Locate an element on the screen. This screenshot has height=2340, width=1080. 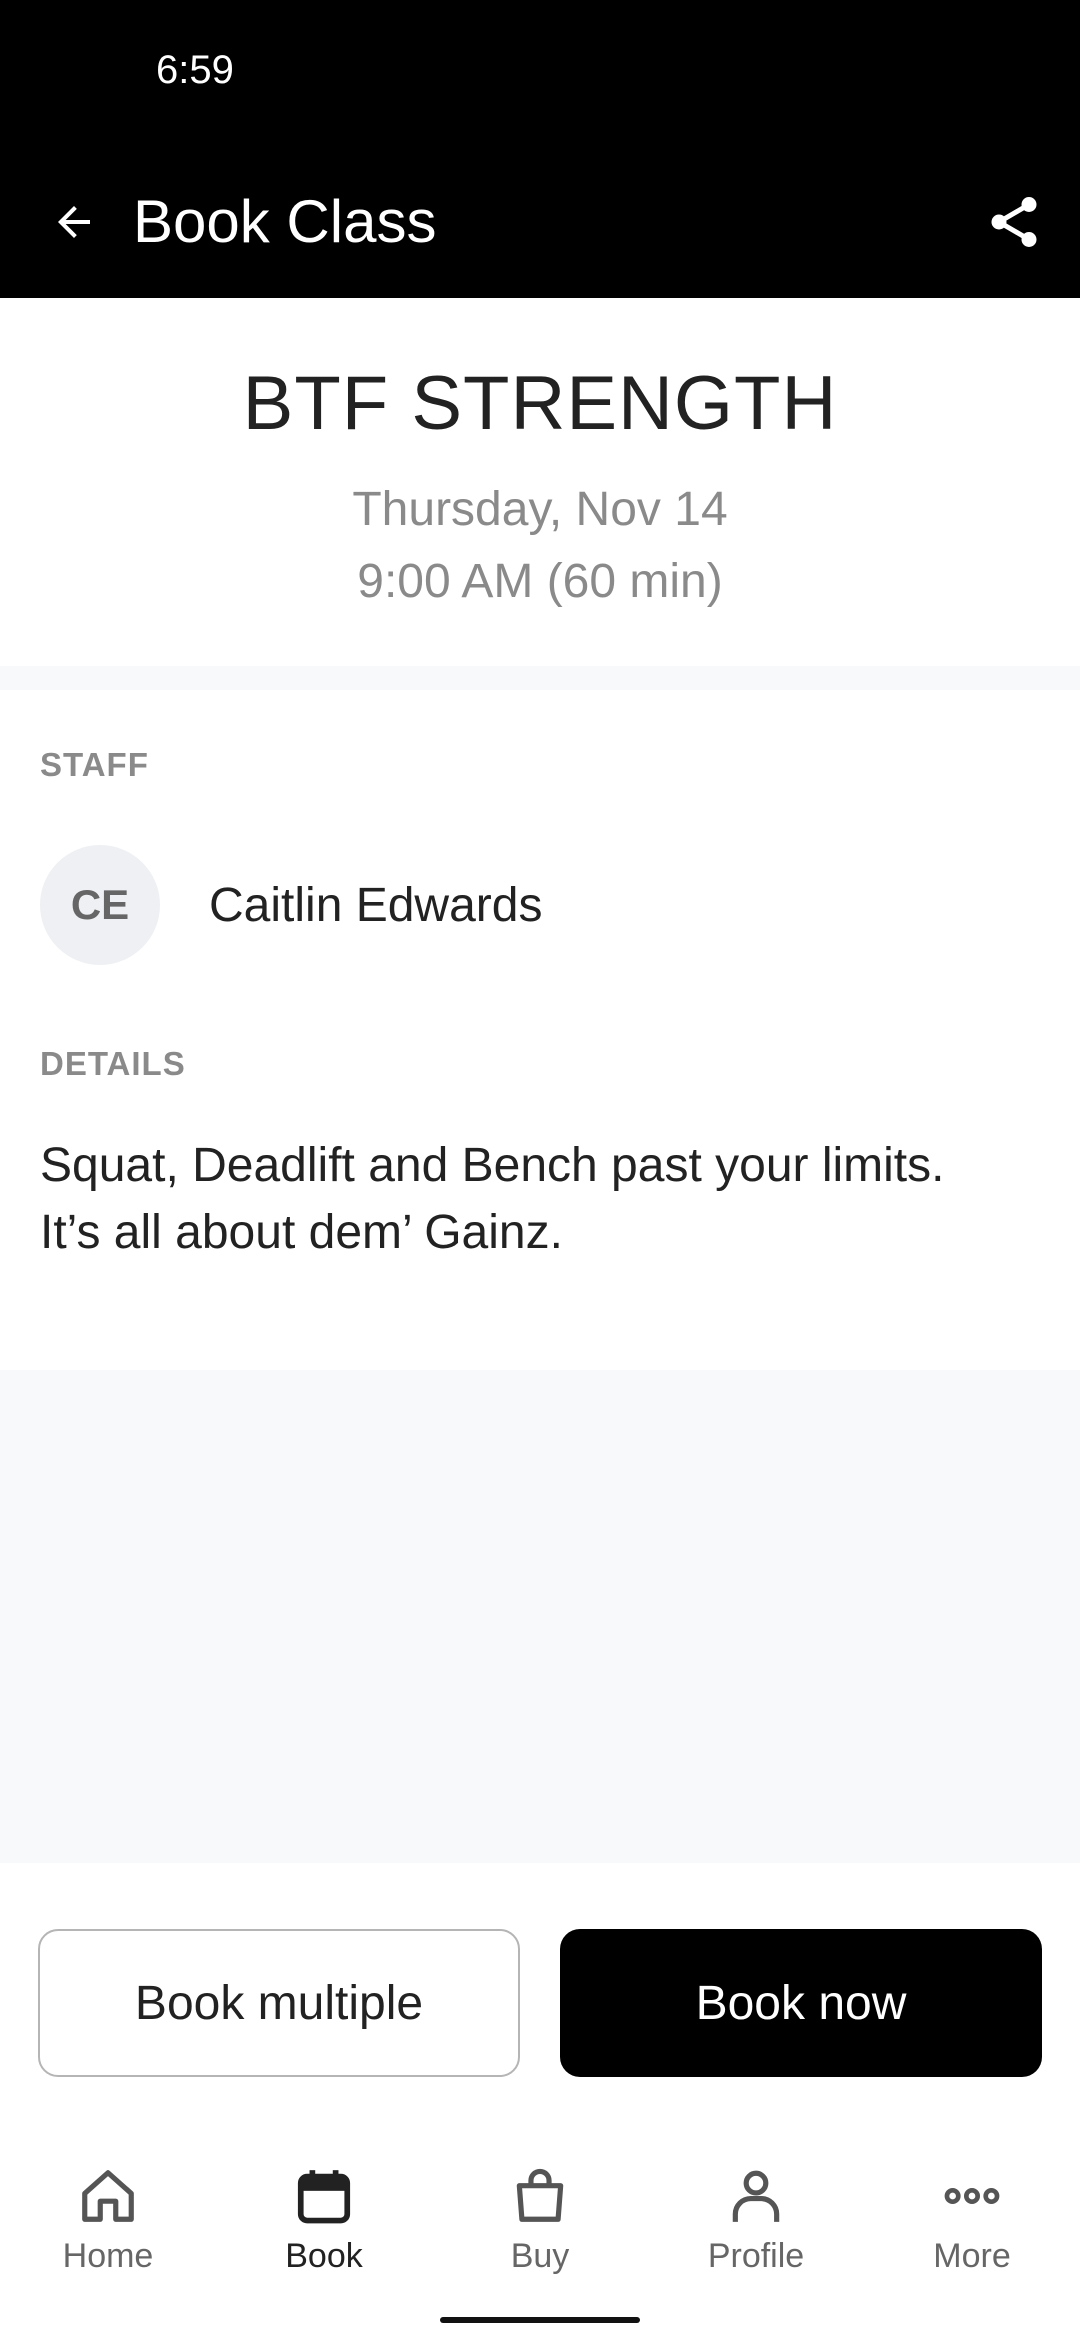
home-icon is located at coordinates (108, 2196).